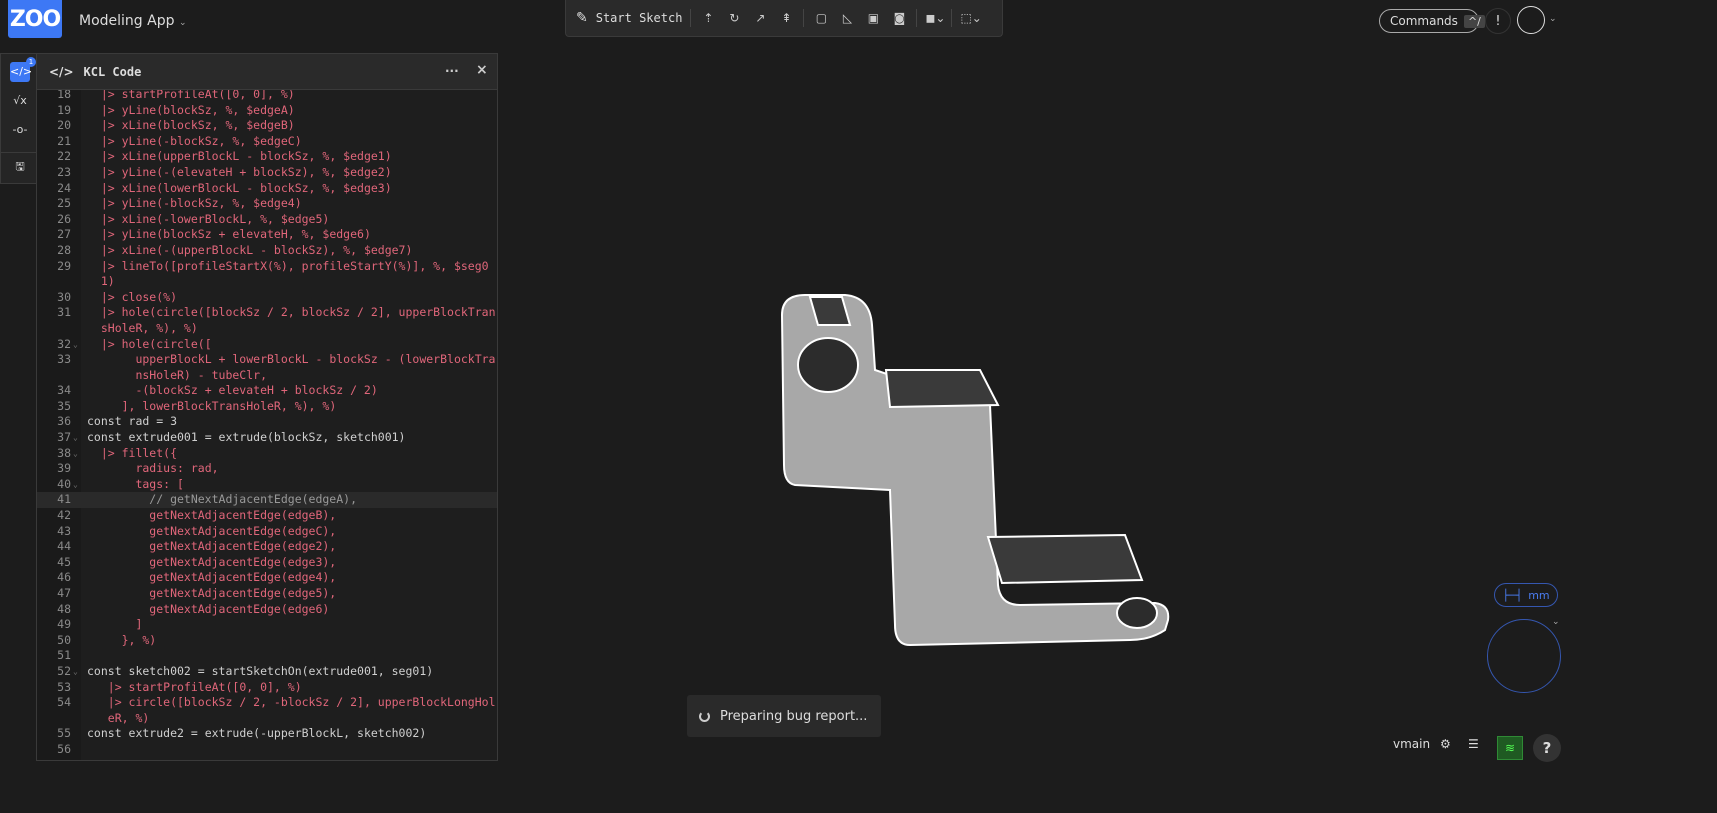  What do you see at coordinates (267, 625) in the screenshot?
I see `code-line: 49]` at bounding box center [267, 625].